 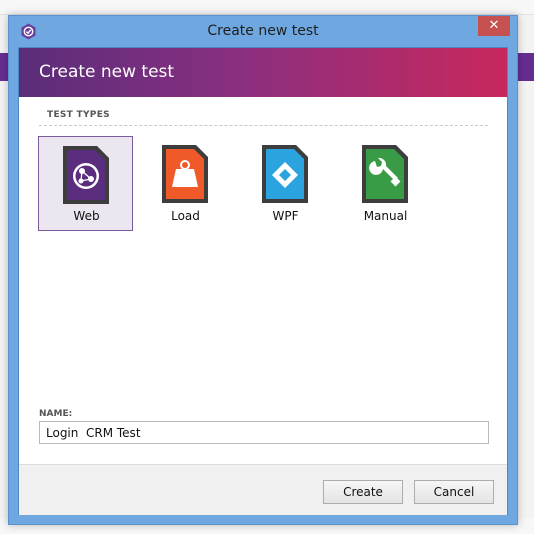 What do you see at coordinates (56, 414) in the screenshot?
I see `name-label: NAME:` at bounding box center [56, 414].